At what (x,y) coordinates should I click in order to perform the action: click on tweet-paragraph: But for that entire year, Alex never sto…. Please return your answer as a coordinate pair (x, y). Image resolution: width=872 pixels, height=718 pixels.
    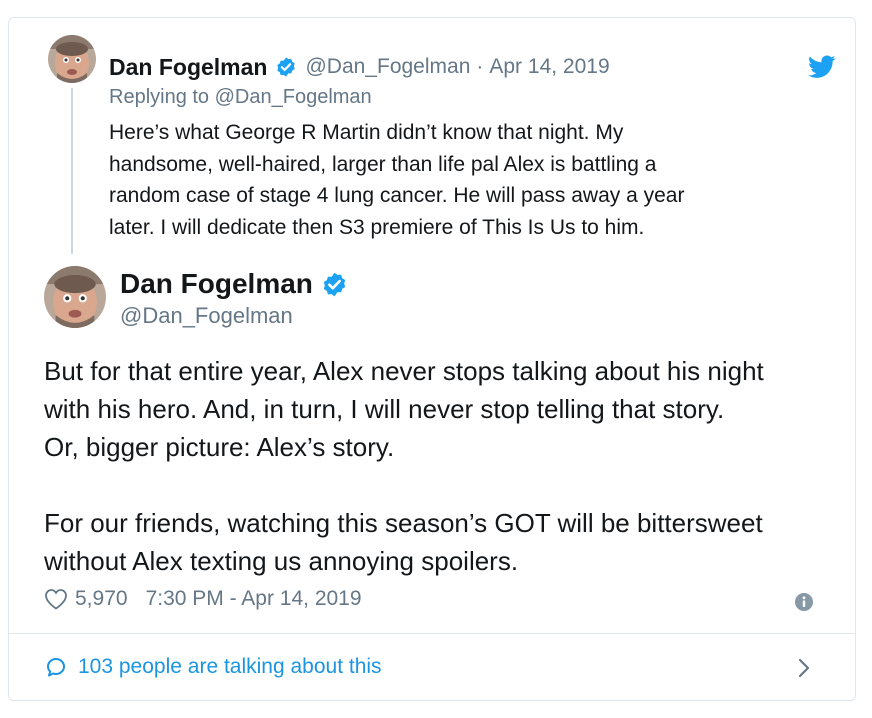
    Looking at the image, I should click on (404, 409).